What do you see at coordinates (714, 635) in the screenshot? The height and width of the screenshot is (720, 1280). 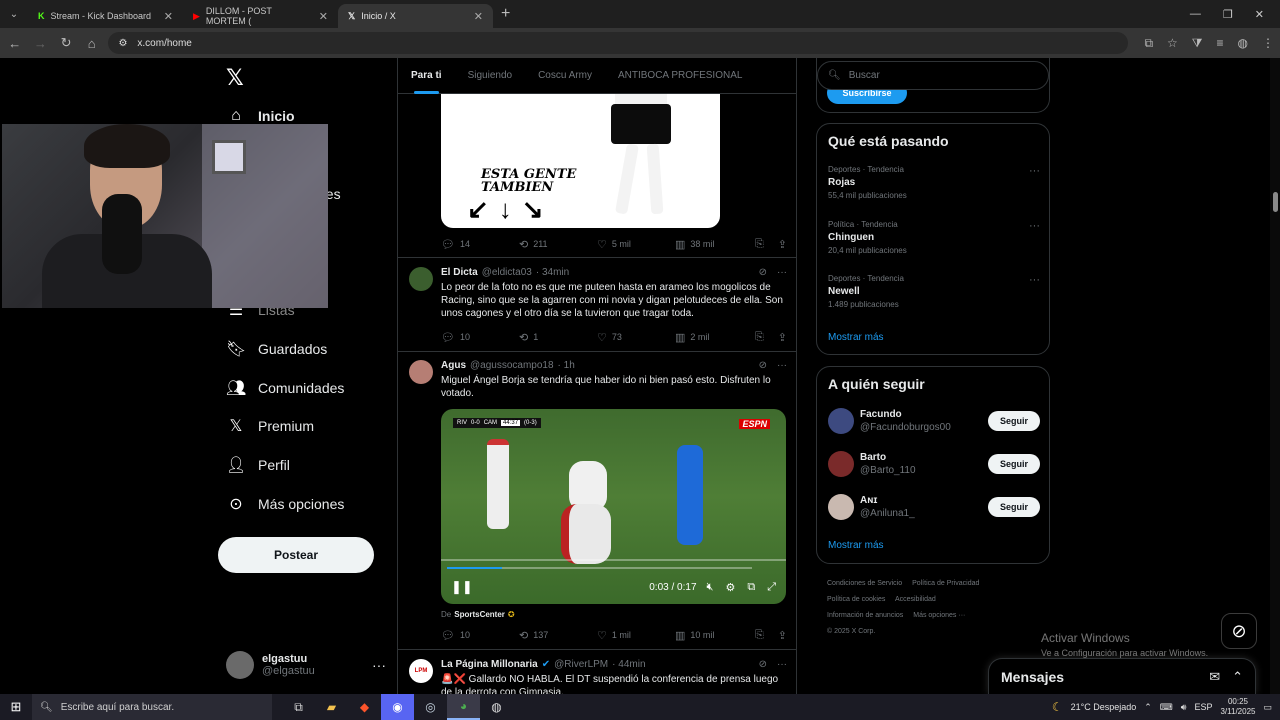 I see `views-button: ▥ 10 mil` at bounding box center [714, 635].